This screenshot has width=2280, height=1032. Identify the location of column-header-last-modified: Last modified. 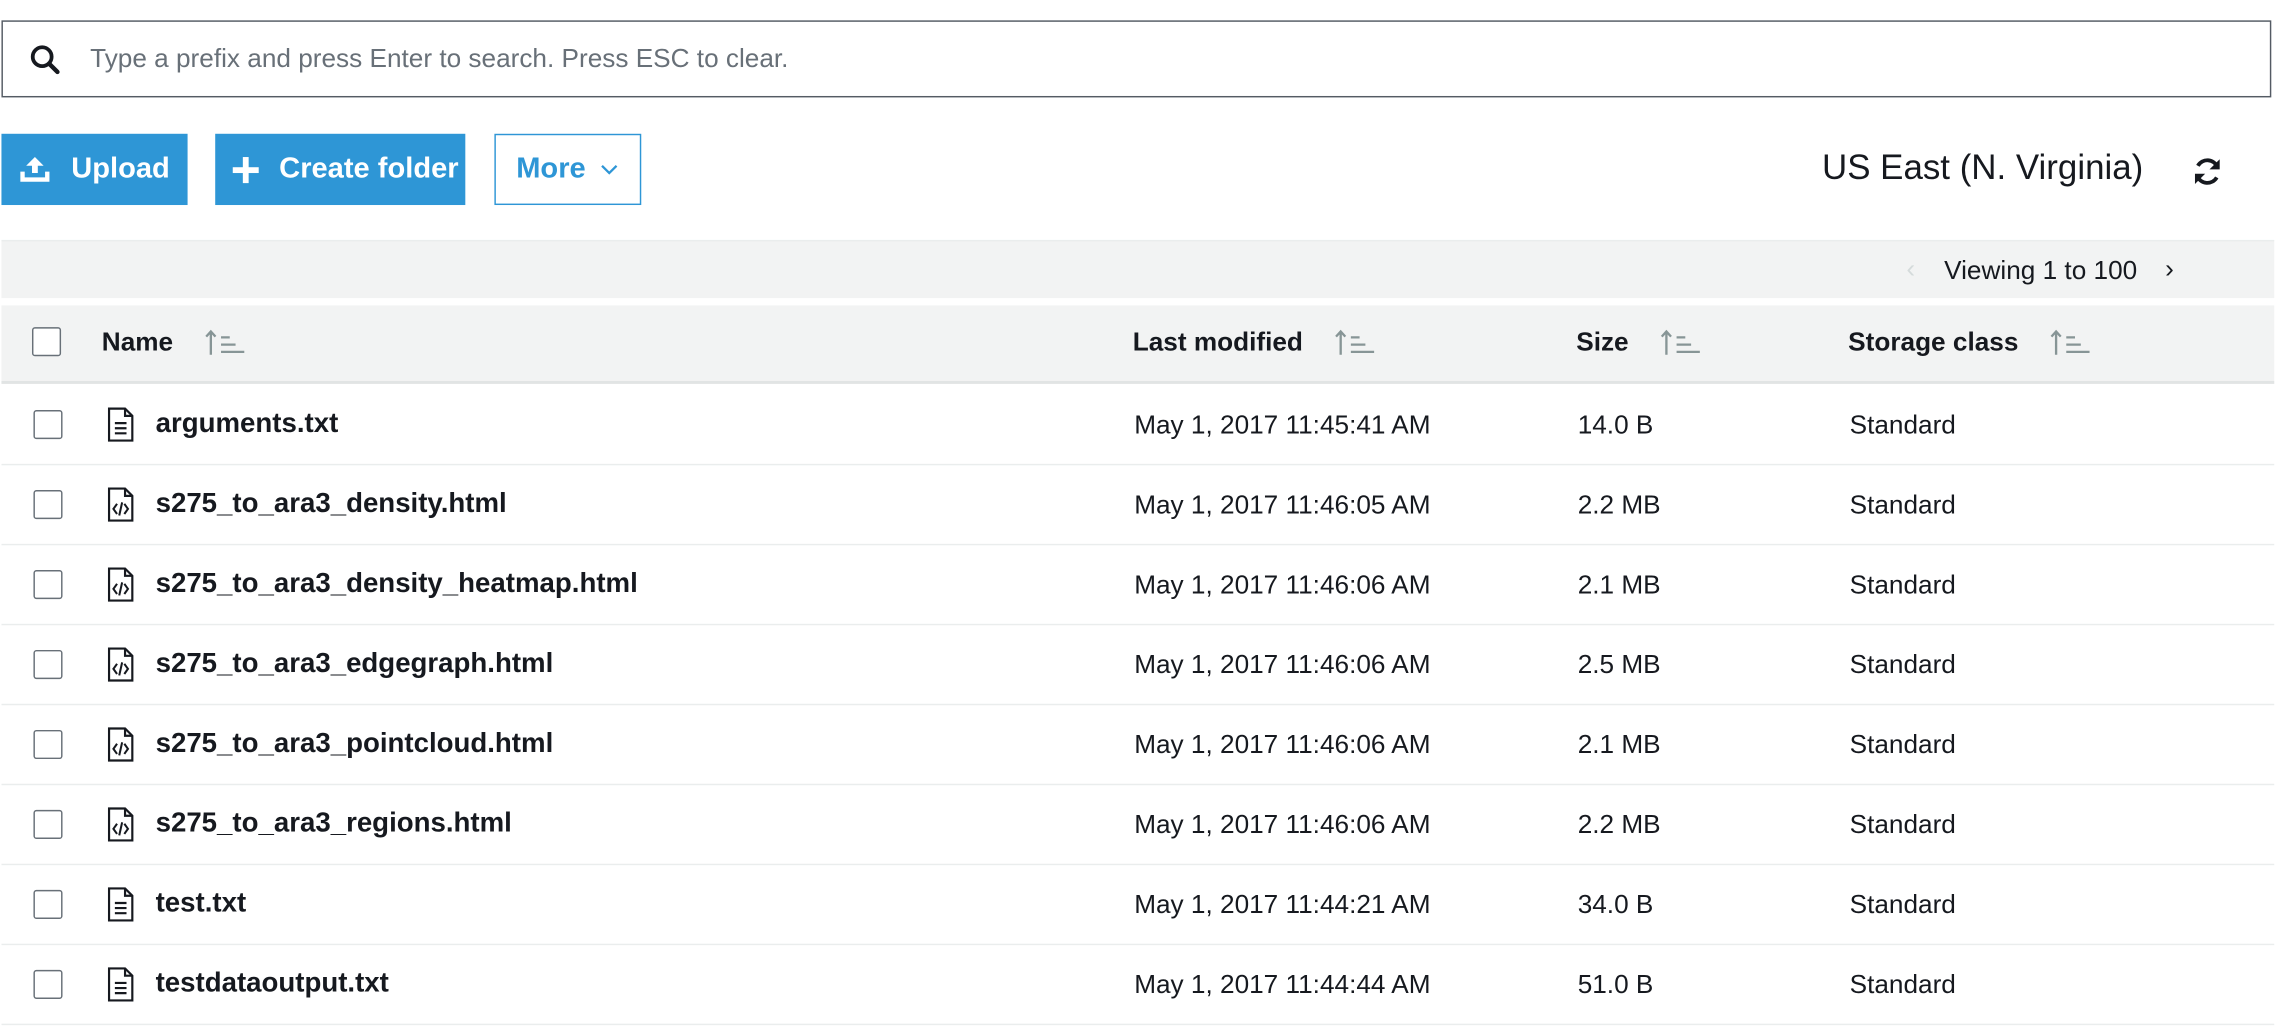
(1254, 342).